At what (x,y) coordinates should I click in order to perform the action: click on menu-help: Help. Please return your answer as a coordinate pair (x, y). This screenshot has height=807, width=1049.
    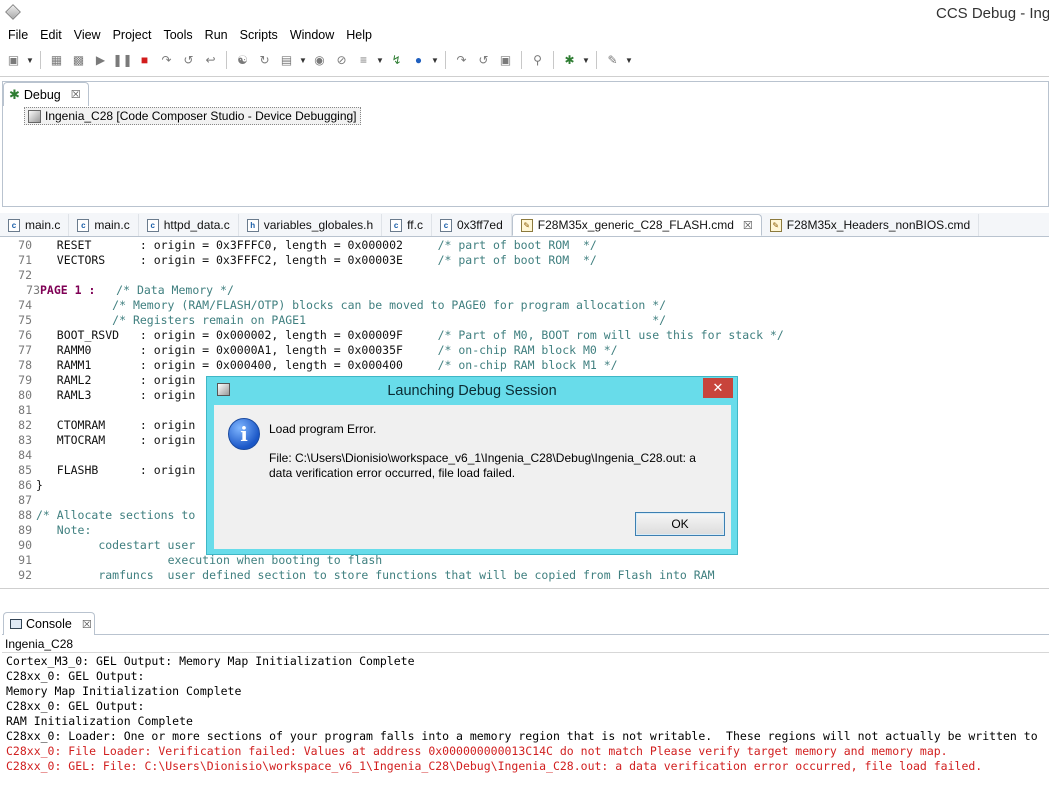
    Looking at the image, I should click on (359, 35).